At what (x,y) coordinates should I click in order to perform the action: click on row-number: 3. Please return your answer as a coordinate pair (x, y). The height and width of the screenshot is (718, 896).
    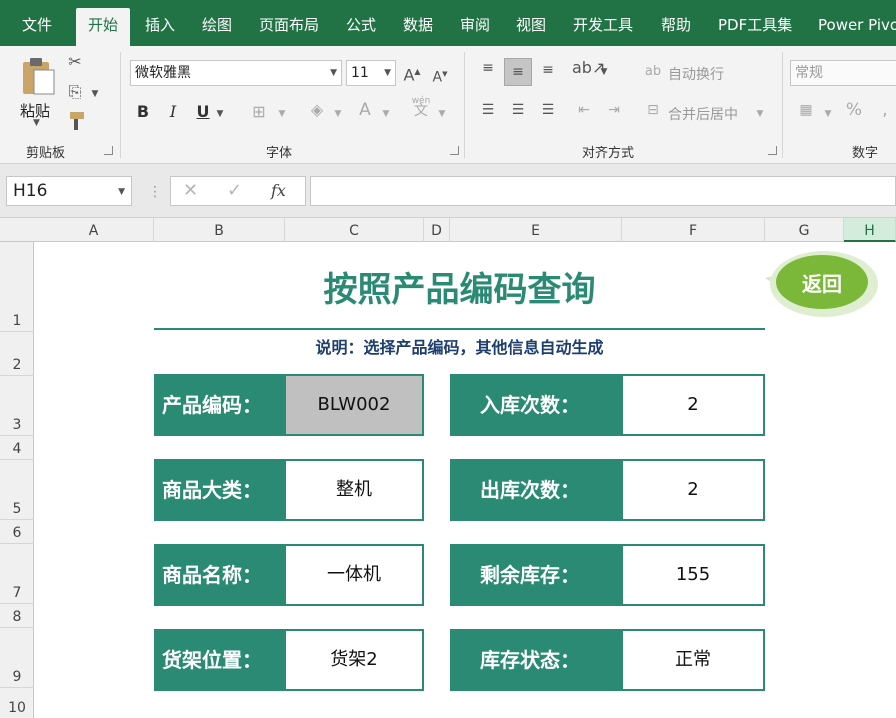
    Looking at the image, I should click on (17, 425).